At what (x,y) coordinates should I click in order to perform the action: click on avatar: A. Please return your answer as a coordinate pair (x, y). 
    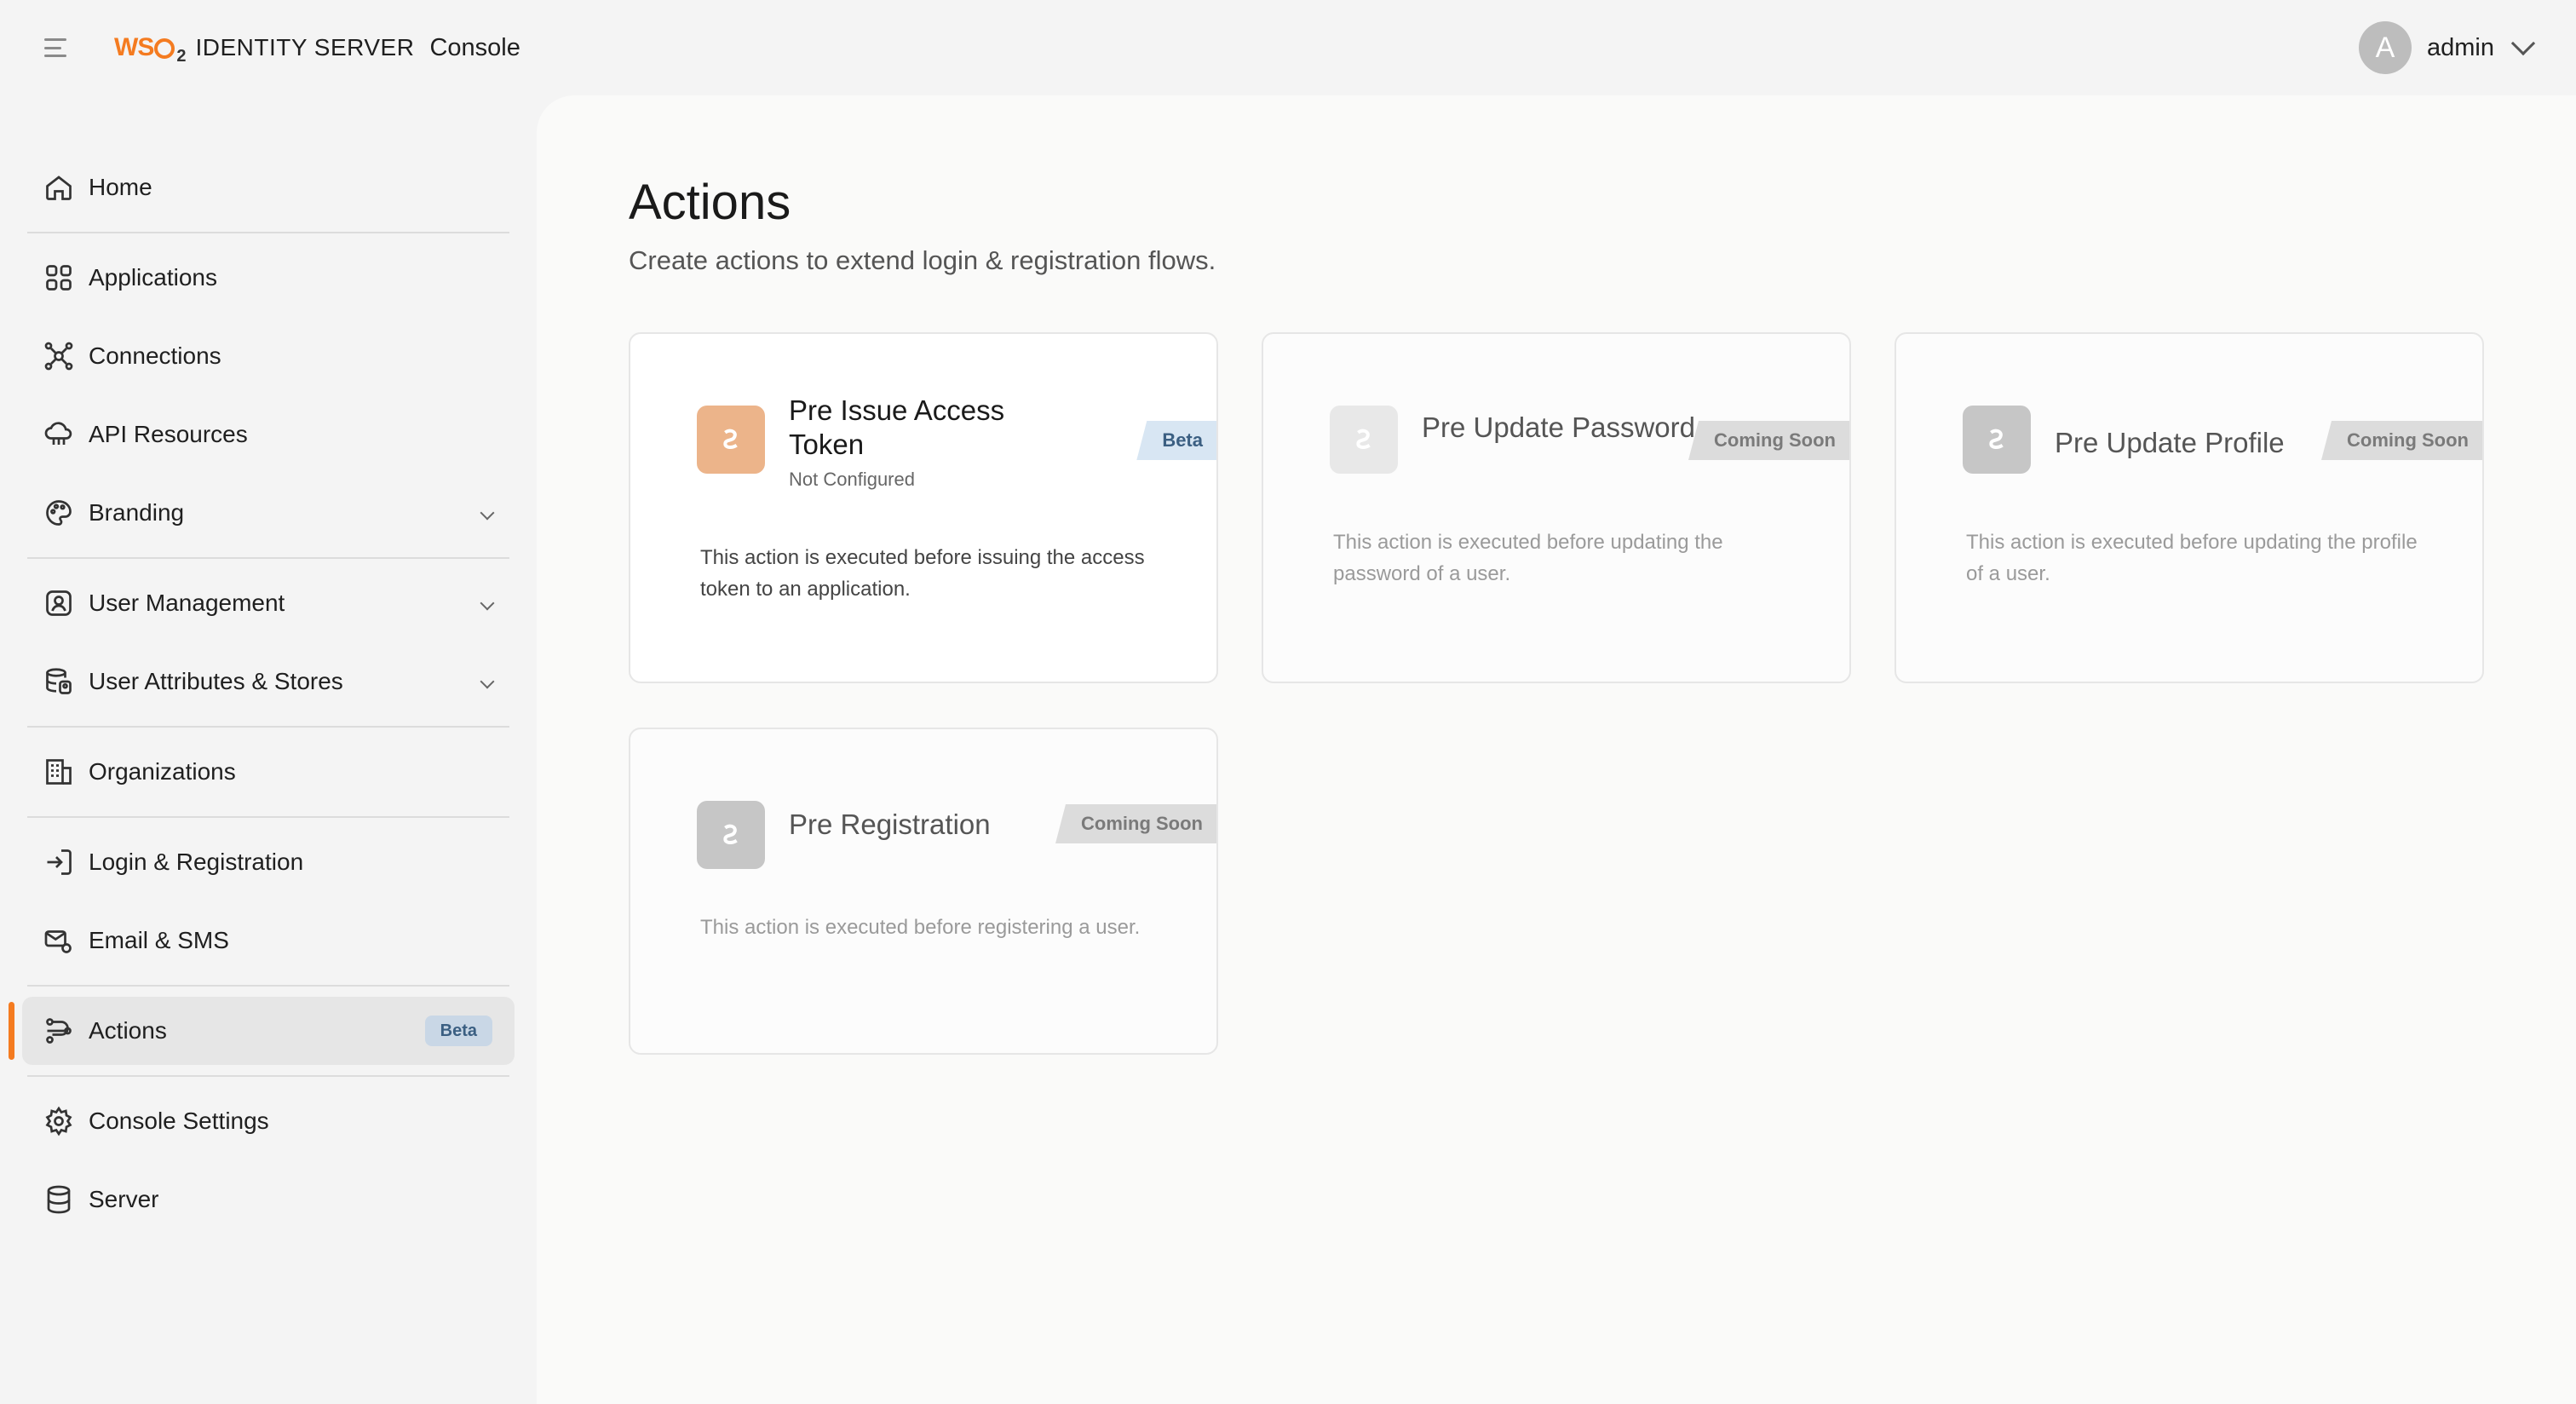
    Looking at the image, I should click on (2385, 47).